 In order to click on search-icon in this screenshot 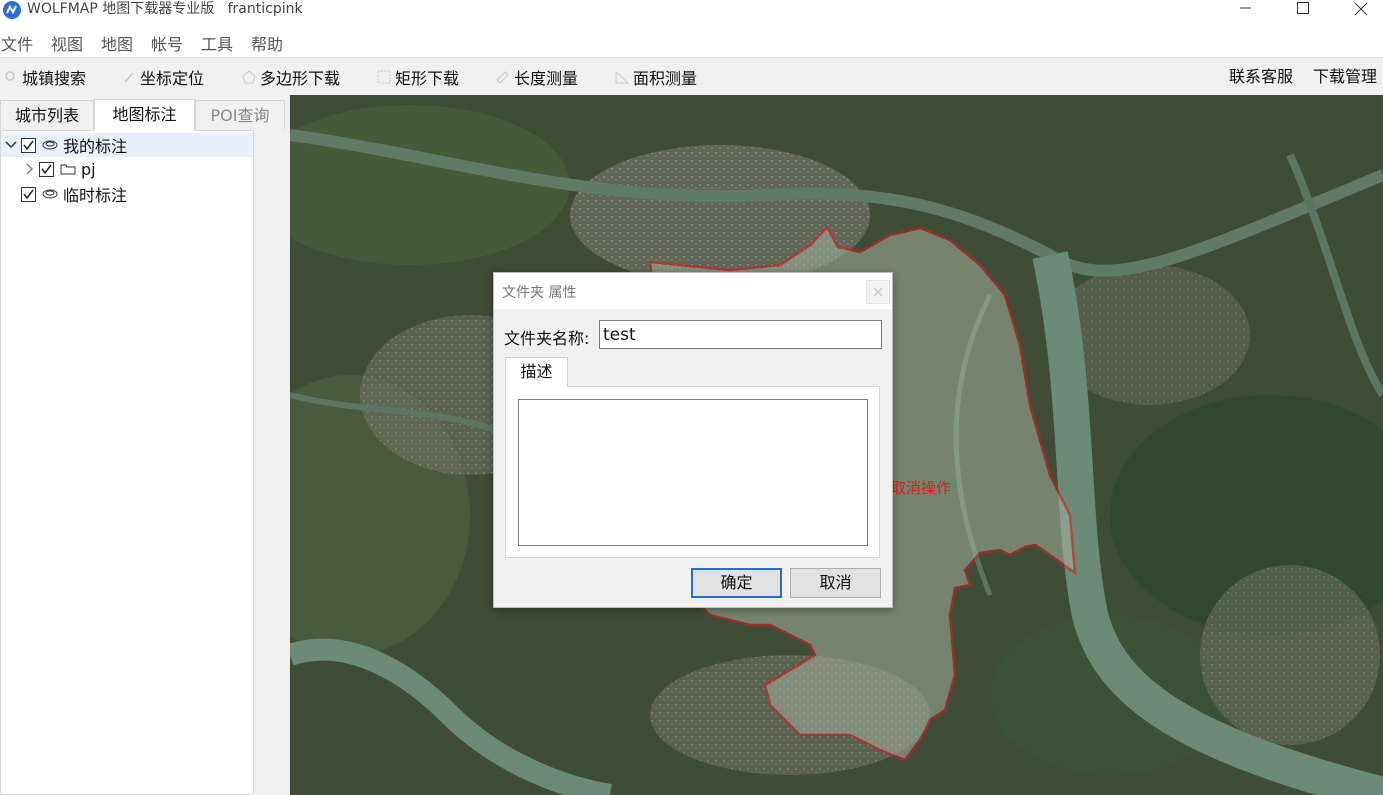, I will do `click(11, 77)`.